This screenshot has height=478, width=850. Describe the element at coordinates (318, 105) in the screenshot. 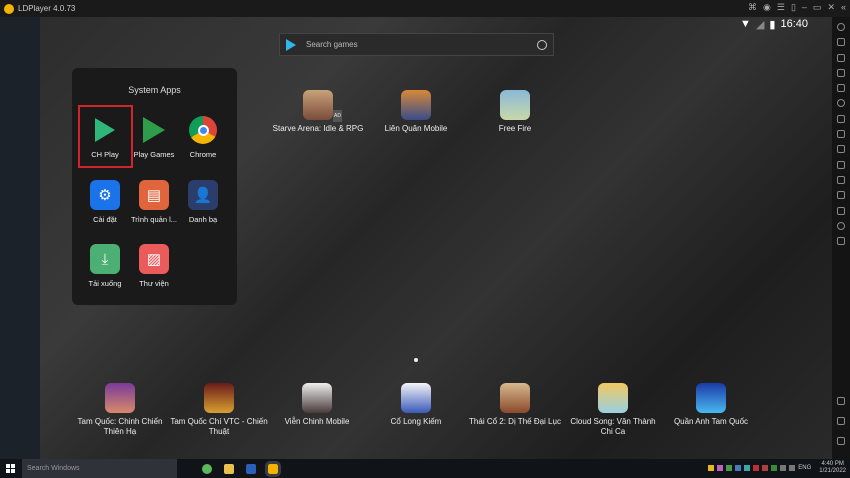

I see `starve-arena-icon` at that location.